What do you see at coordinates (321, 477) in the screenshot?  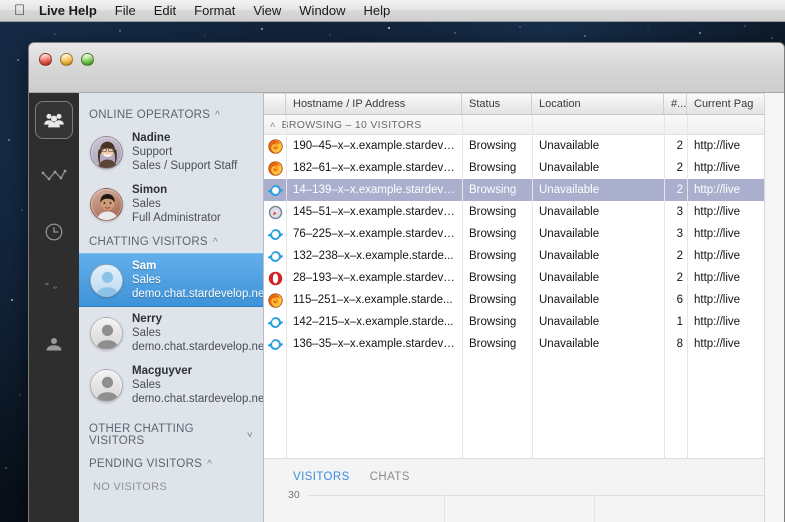 I see `tab-visitors: VISITORS` at bounding box center [321, 477].